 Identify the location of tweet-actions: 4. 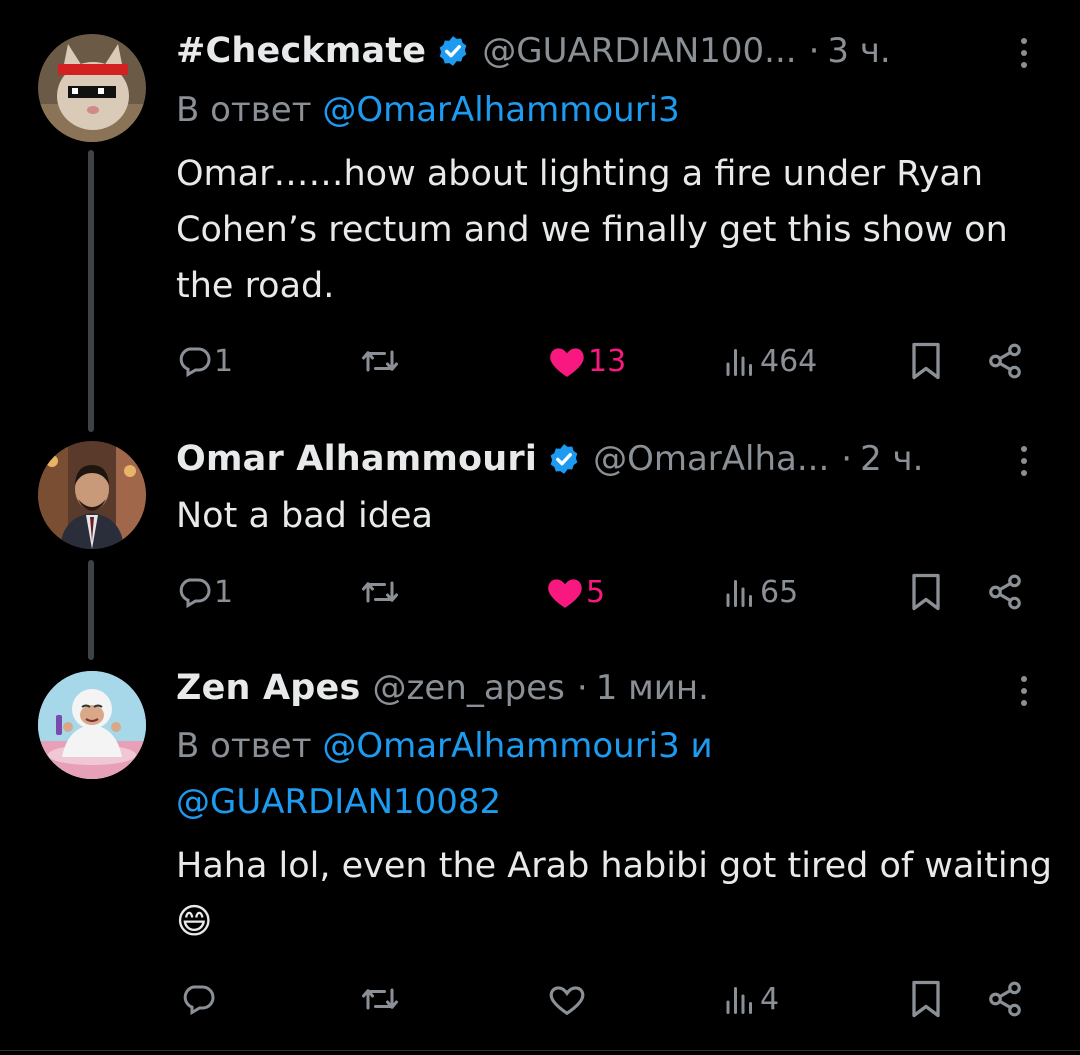
(540, 999).